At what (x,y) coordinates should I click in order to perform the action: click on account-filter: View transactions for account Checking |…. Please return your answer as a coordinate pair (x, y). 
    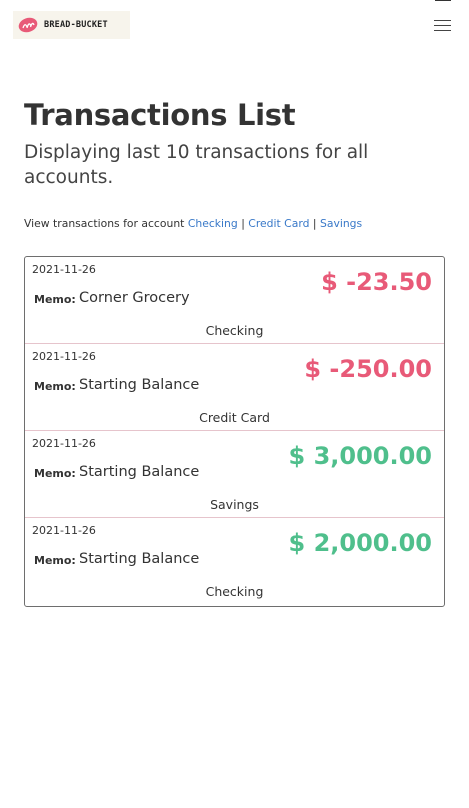
    Looking at the image, I should click on (193, 223).